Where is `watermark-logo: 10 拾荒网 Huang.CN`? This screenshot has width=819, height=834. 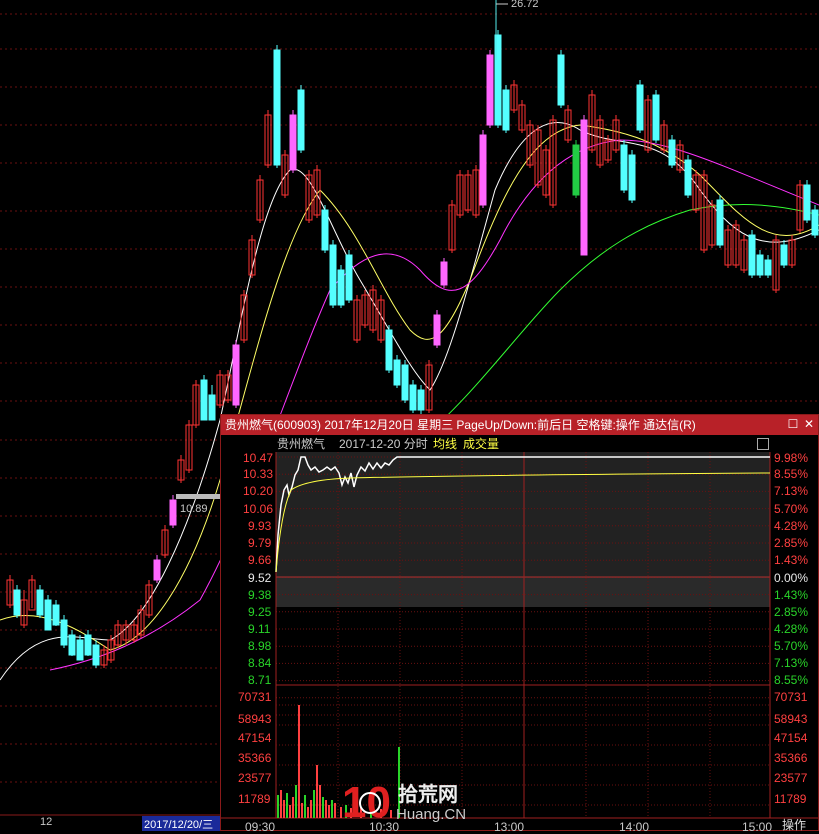 watermark-logo: 10 拾荒网 Huang.CN is located at coordinates (404, 802).